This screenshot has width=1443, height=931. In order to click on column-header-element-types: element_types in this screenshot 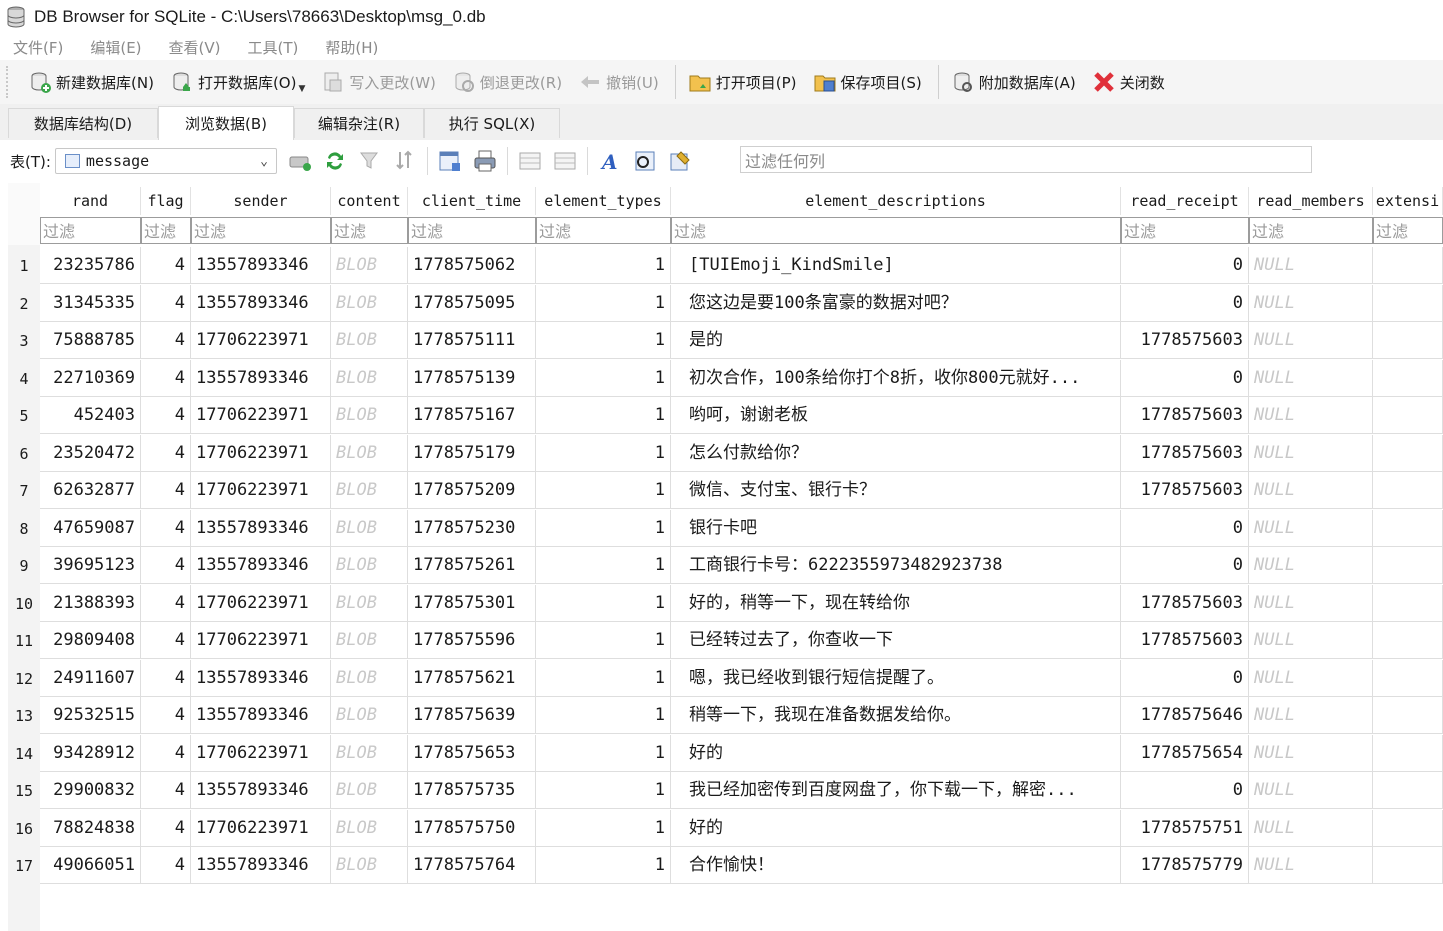, I will do `click(603, 201)`.